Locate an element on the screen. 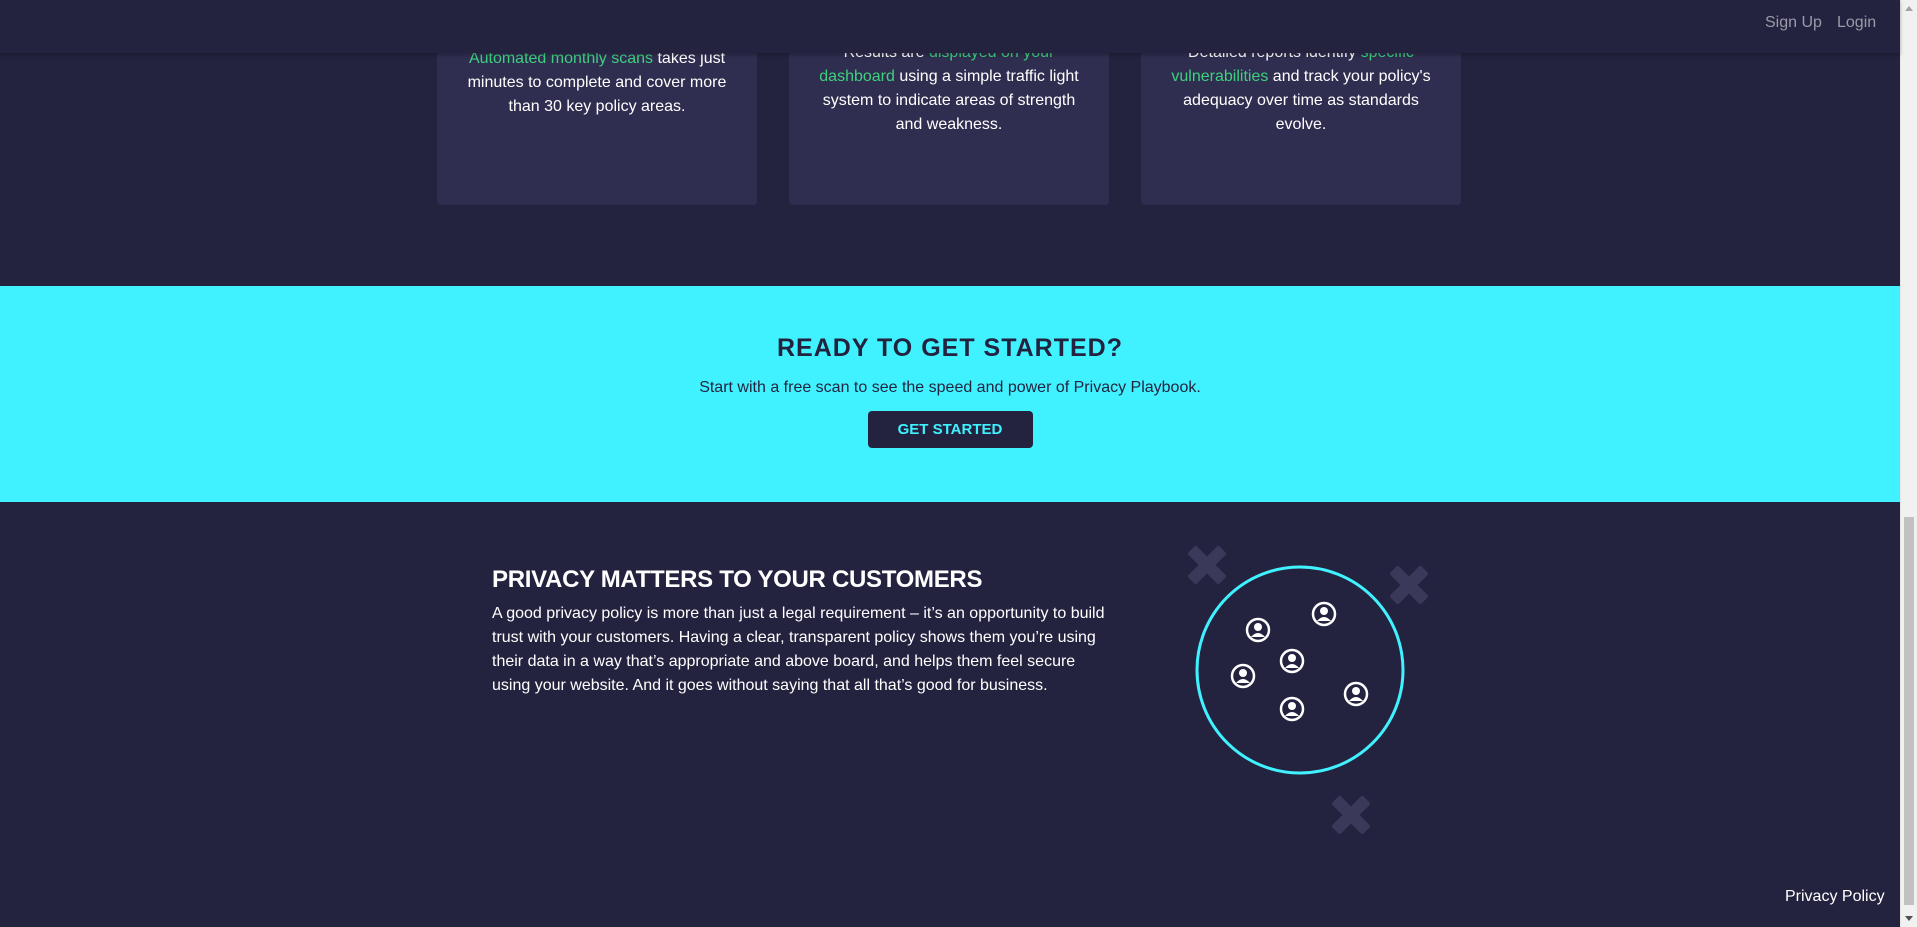 This screenshot has height=927, width=1917. scroll-down-arrow-icon is located at coordinates (1909, 918).